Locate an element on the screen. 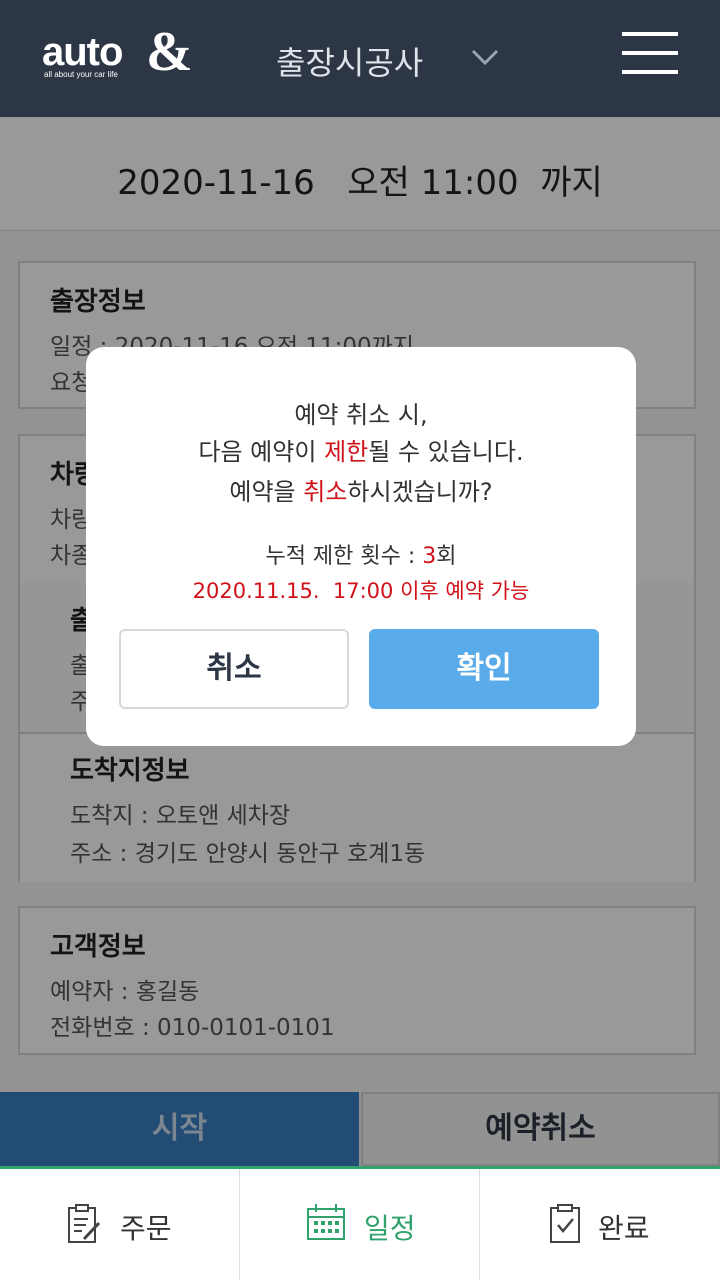 Image resolution: width=720 pixels, height=1280 pixels. dialog-line-2: 다음 예약이 제한될 수 있습니다. is located at coordinates (361, 449).